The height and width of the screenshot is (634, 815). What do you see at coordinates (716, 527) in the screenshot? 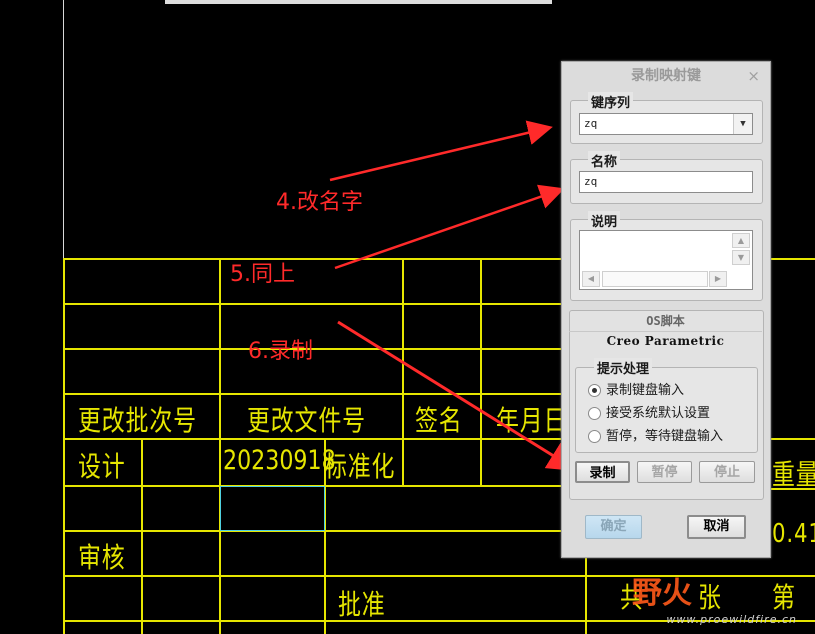
I see `cancel-button: 取消` at bounding box center [716, 527].